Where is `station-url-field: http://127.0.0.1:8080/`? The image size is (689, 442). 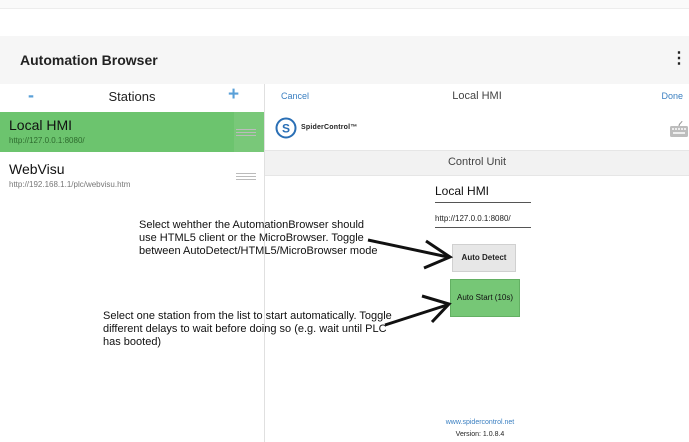
station-url-field: http://127.0.0.1:8080/ is located at coordinates (483, 219).